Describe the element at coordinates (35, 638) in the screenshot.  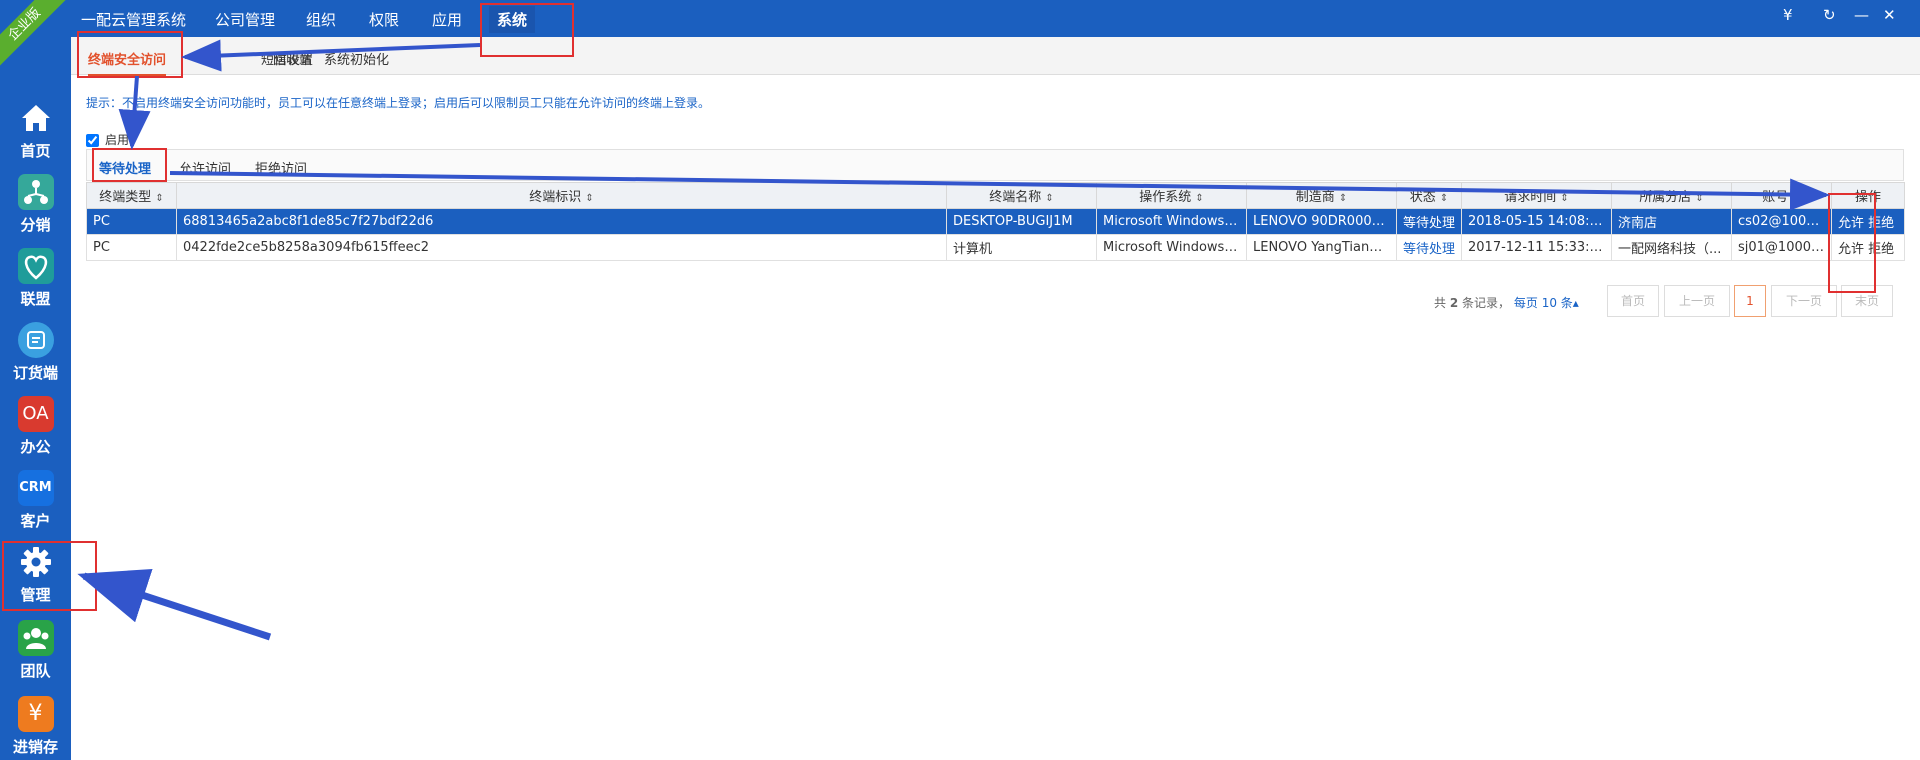
I see `team-icon` at that location.